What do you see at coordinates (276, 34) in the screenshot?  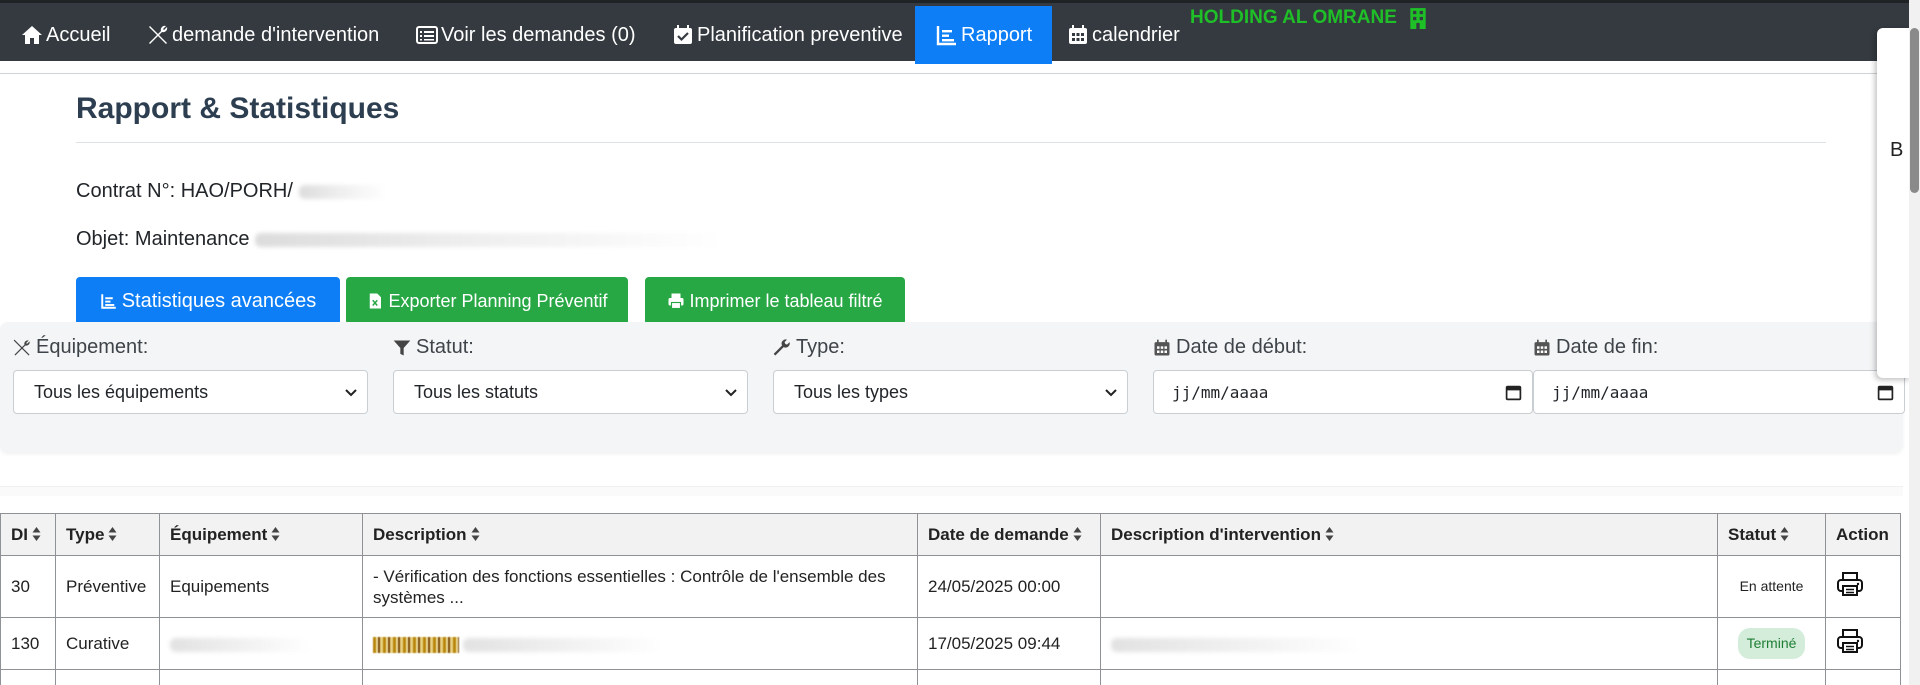 I see `nav-item-label: demande d'intervention` at bounding box center [276, 34].